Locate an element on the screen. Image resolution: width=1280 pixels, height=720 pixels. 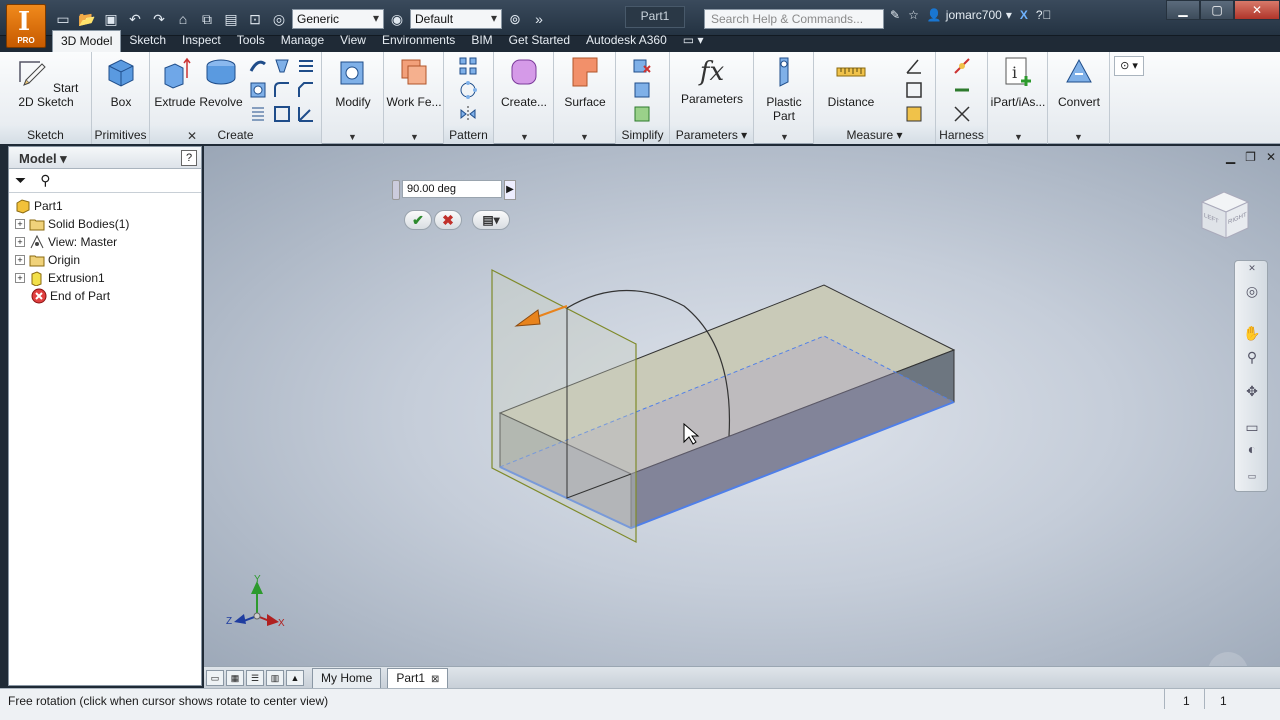
tree-item-end-of-part: End of Part is located at coordinates (105, 296).